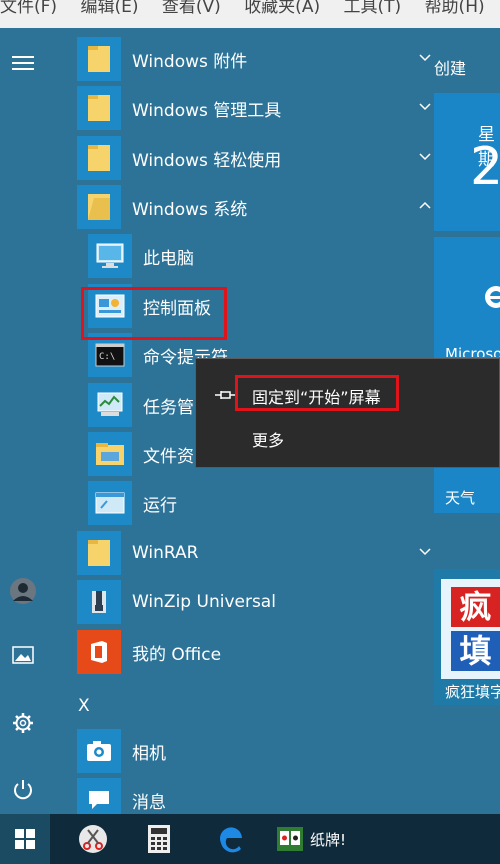 The width and height of the screenshot is (500, 864). What do you see at coordinates (168, 456) in the screenshot?
I see `app-label: 文件资` at bounding box center [168, 456].